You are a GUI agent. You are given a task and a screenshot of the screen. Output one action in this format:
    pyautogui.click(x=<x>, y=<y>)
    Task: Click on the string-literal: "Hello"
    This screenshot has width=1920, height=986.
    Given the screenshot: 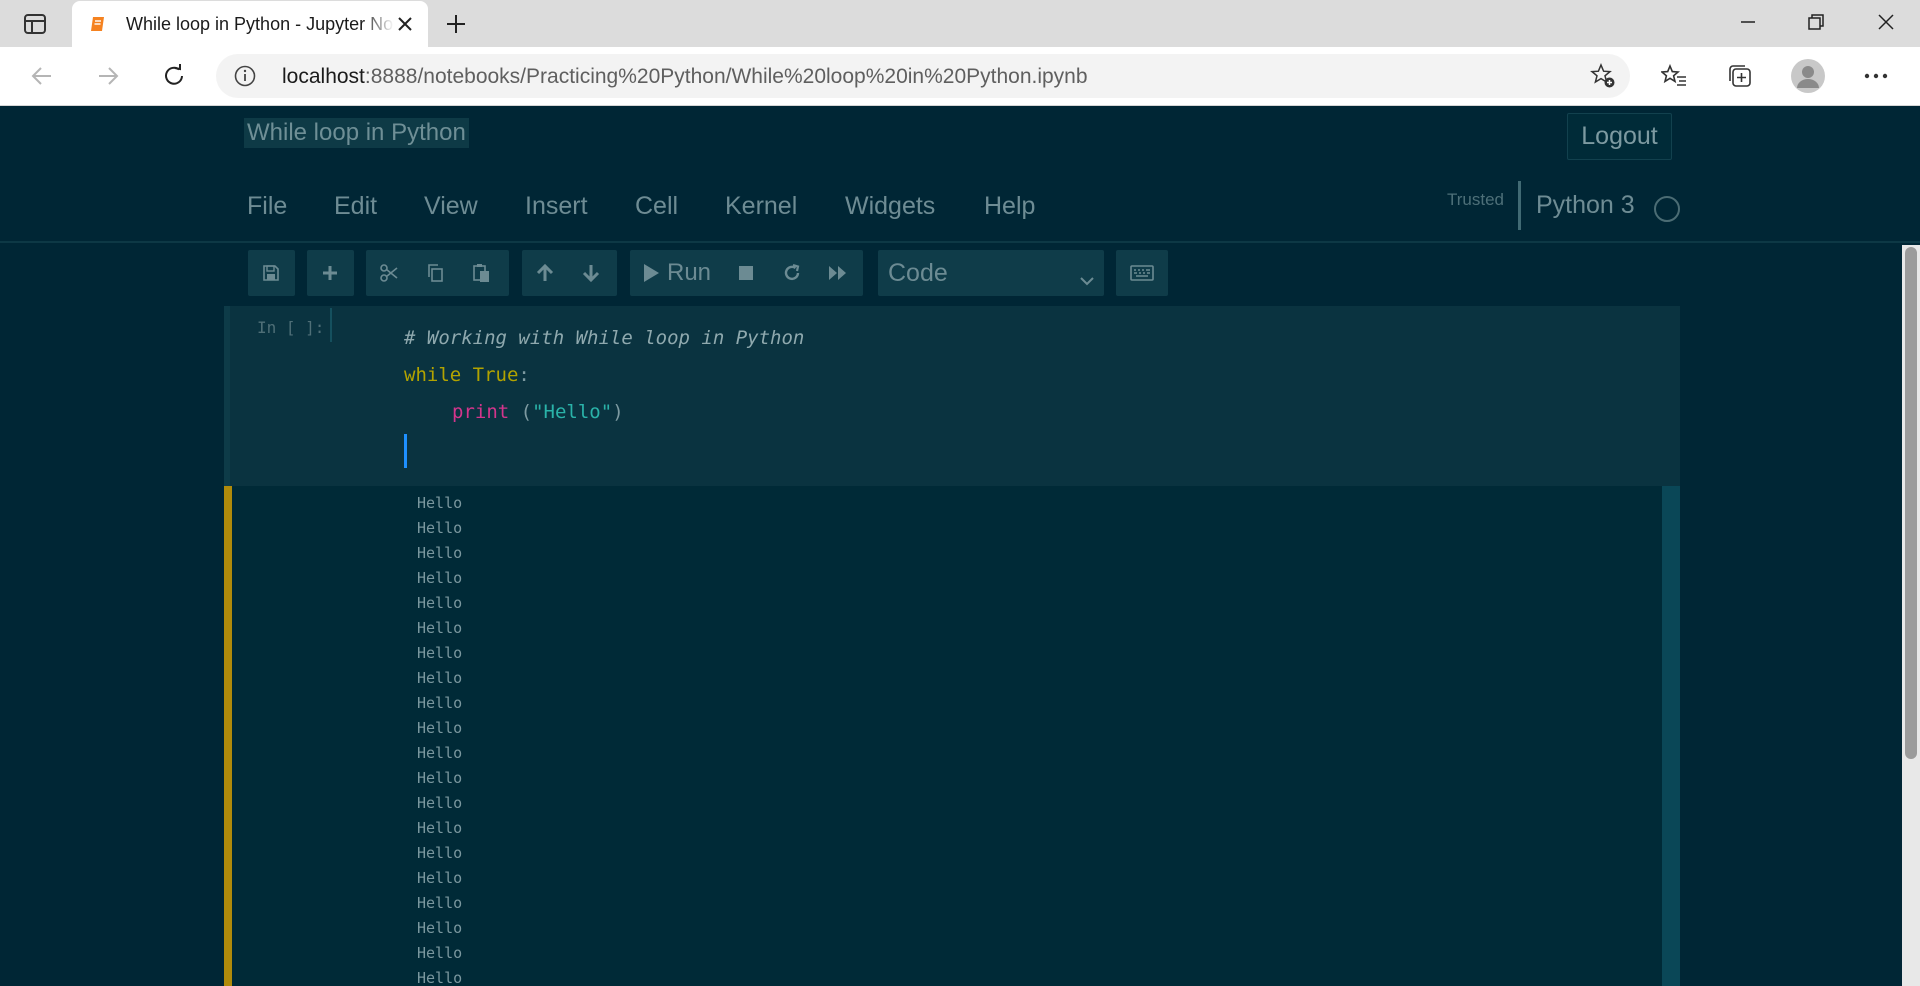 What is the action you would take?
    pyautogui.click(x=572, y=412)
    